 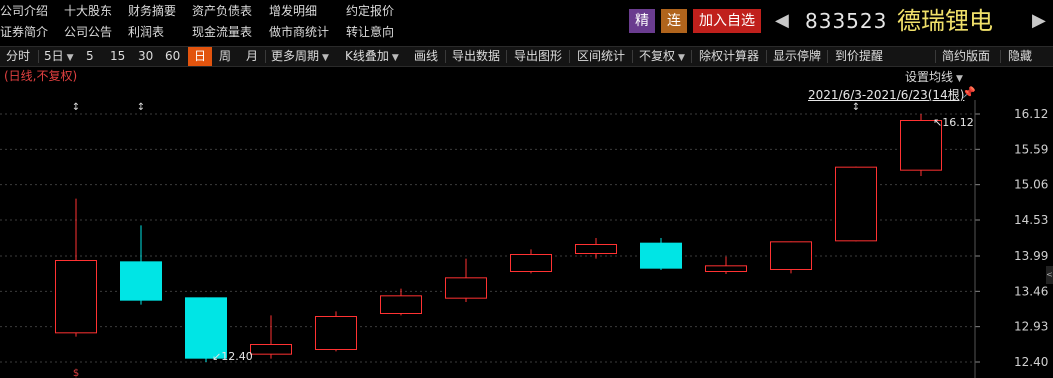 What do you see at coordinates (426, 56) in the screenshot?
I see `draw-line-button: 画线` at bounding box center [426, 56].